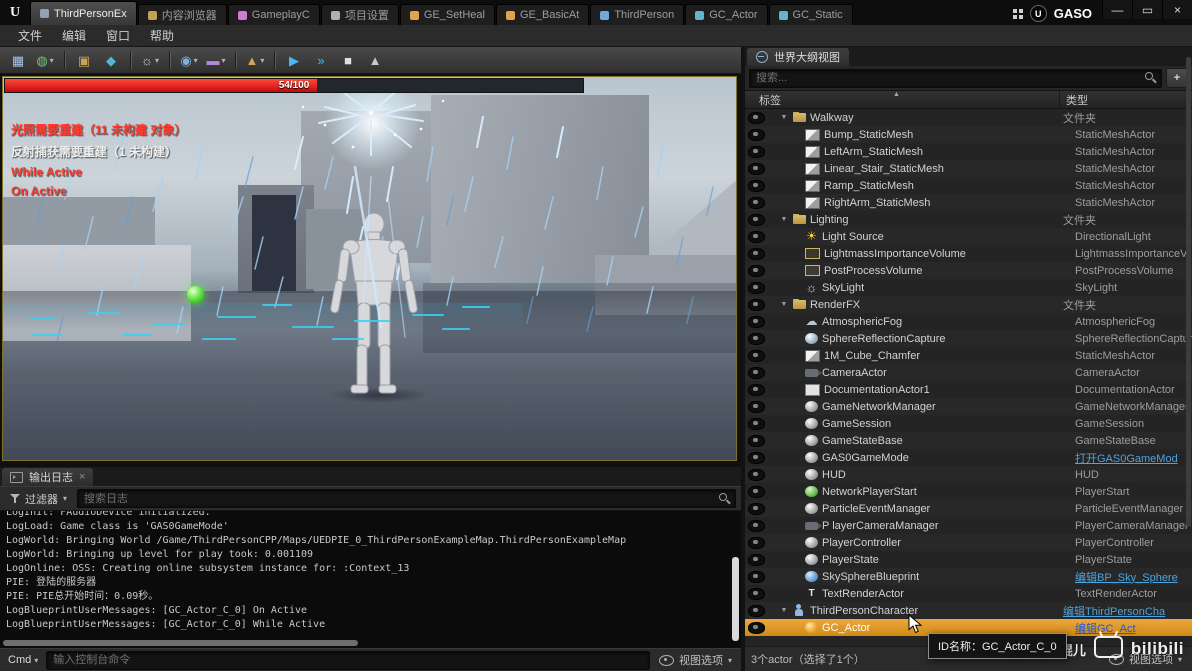 The image size is (1192, 671). I want to click on outliner-row: SkySphereBlueprint 编辑BP_Sky_Sphere, so click(968, 576).